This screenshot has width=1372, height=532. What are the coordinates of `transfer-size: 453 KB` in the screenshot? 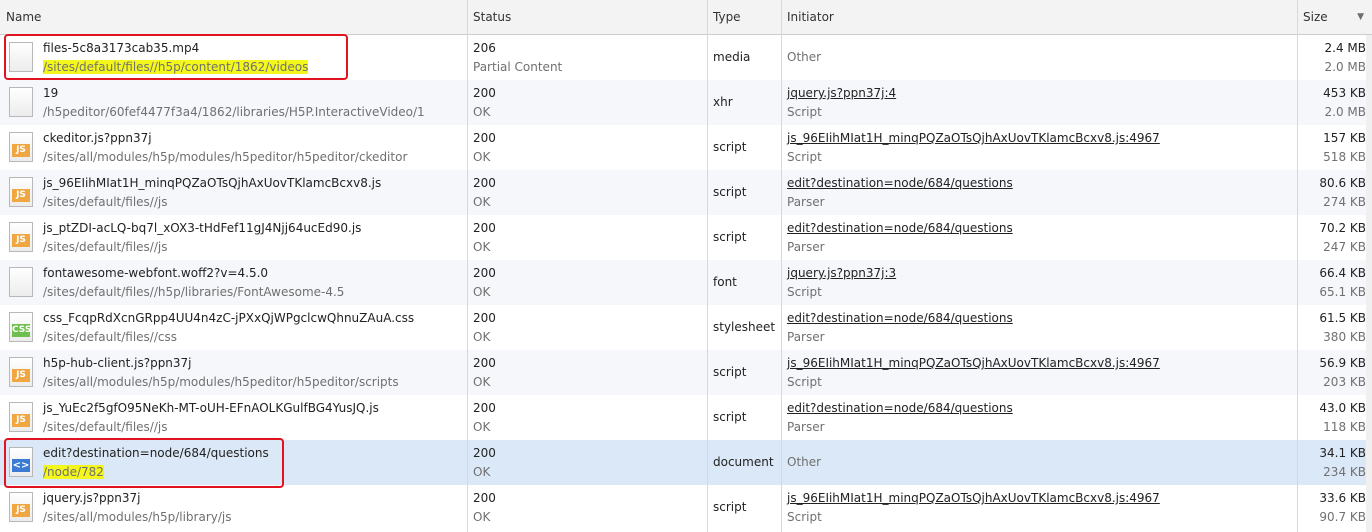 It's located at (1344, 93).